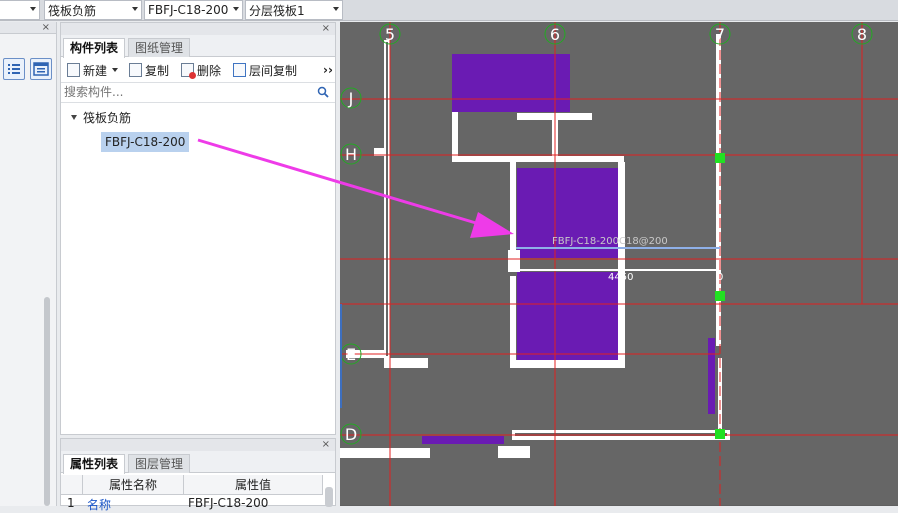  Describe the element at coordinates (492, 225) in the screenshot. I see `arrow-head-icon` at that location.